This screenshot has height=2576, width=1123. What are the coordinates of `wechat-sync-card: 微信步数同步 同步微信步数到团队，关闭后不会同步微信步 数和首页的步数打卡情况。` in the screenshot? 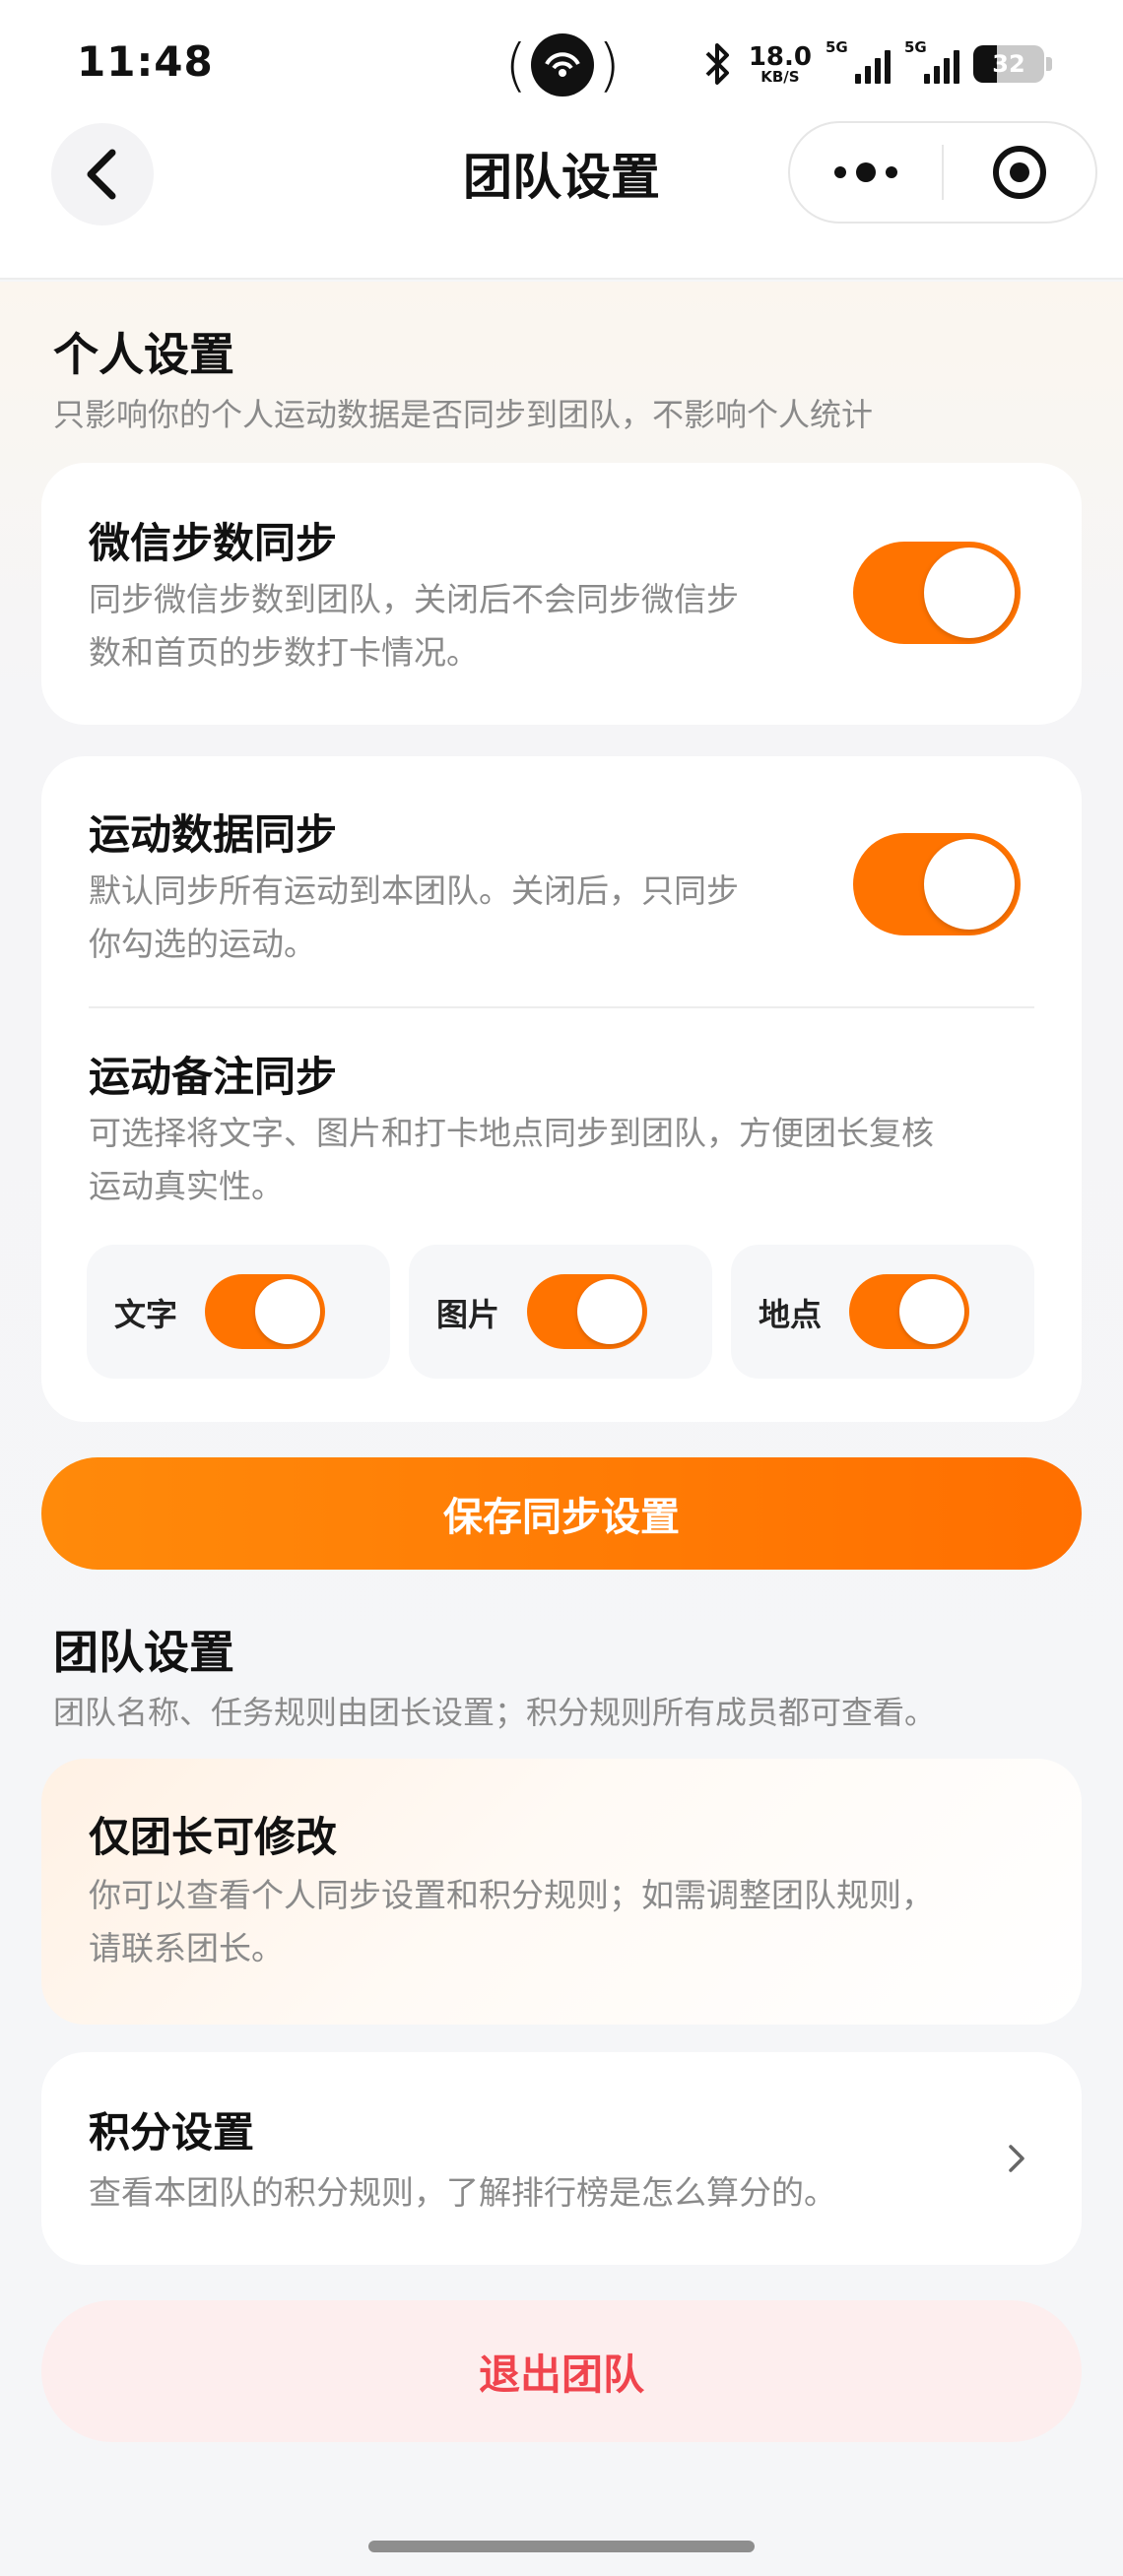 It's located at (561, 594).